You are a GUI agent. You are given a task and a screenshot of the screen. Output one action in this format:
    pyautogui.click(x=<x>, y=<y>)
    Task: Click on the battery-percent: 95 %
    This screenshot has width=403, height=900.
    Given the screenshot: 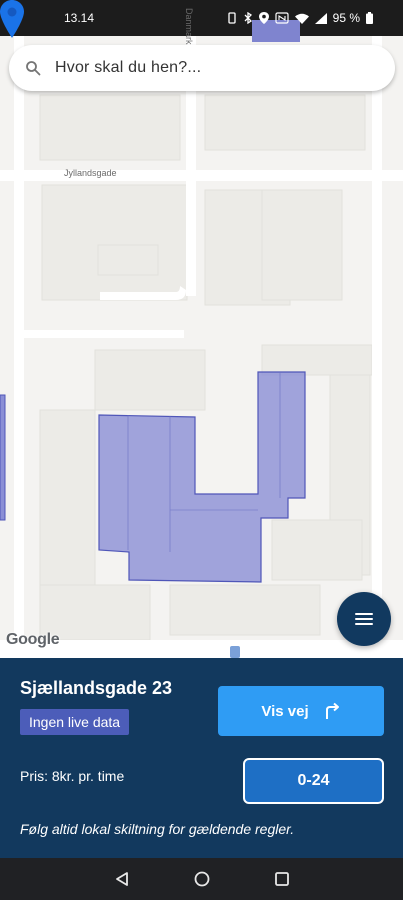 What is the action you would take?
    pyautogui.click(x=346, y=18)
    